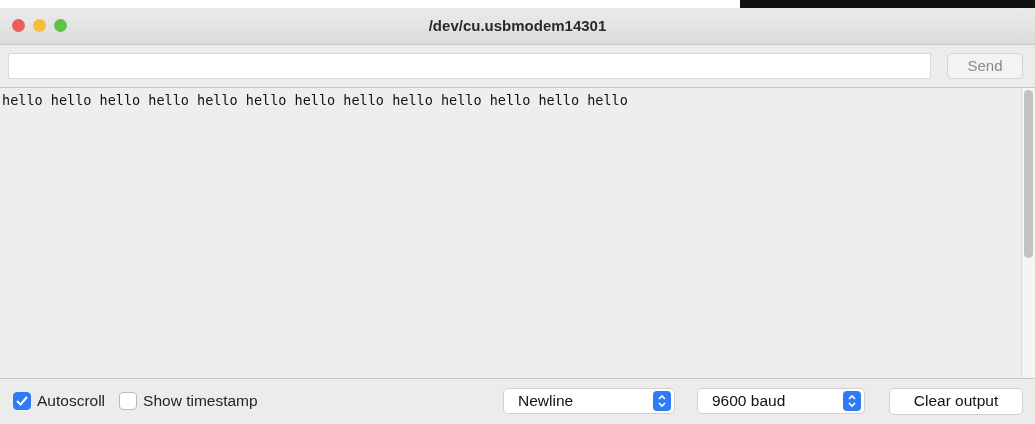 This screenshot has height=424, width=1035. Describe the element at coordinates (589, 401) in the screenshot. I see `line-ending-dropdown: Newline` at that location.